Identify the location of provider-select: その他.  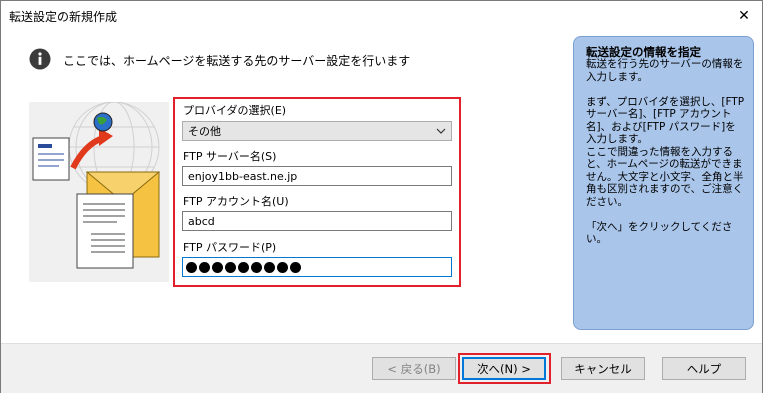
(317, 131).